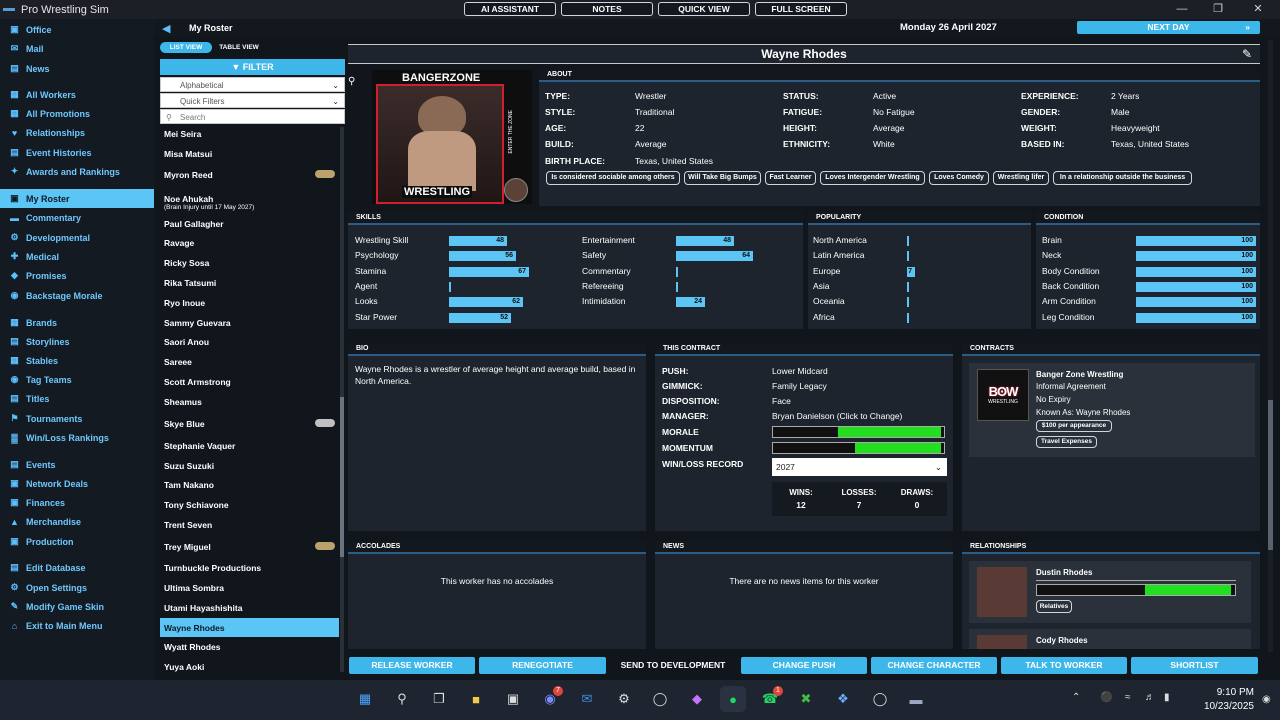 Image resolution: width=1280 pixels, height=720 pixels. Describe the element at coordinates (880, 699) in the screenshot. I see `app-icon: ◯` at that location.